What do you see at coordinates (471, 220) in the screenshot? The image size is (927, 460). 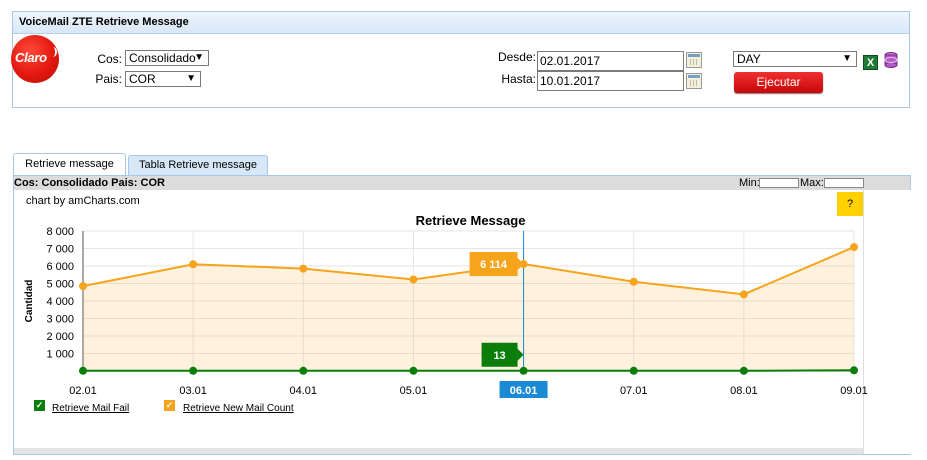 I see `chart-title: Retrieve Message` at bounding box center [471, 220].